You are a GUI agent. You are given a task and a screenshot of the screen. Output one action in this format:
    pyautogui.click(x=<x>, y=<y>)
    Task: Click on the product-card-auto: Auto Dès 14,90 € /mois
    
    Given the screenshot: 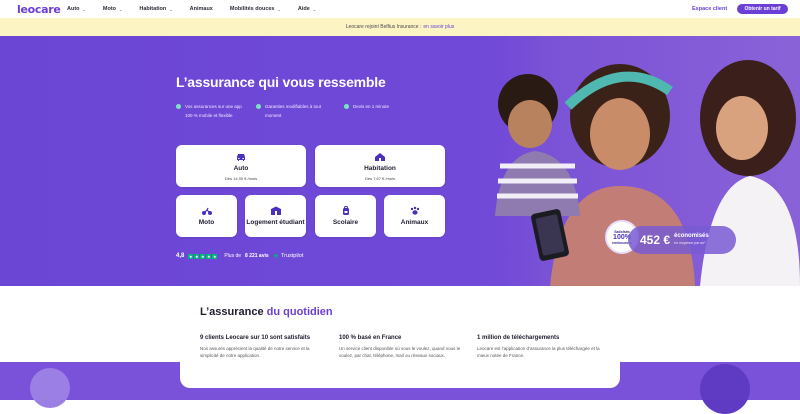 What is the action you would take?
    pyautogui.click(x=241, y=166)
    